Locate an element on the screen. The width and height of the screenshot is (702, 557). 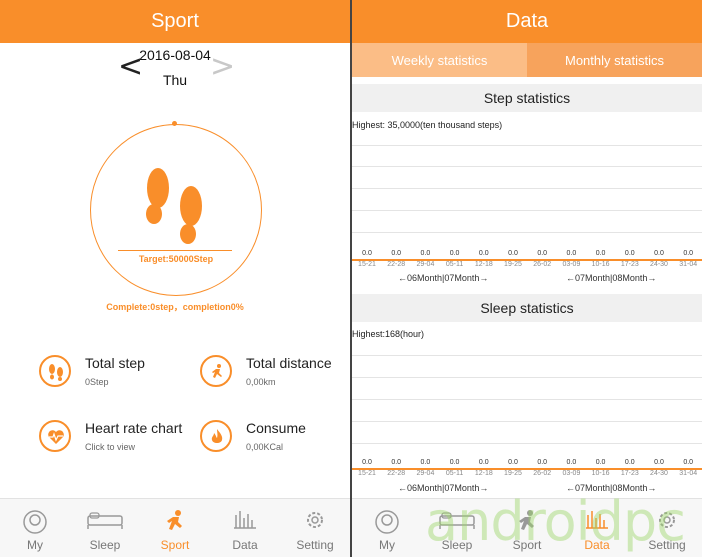
setting-icon is located at coordinates (315, 520).